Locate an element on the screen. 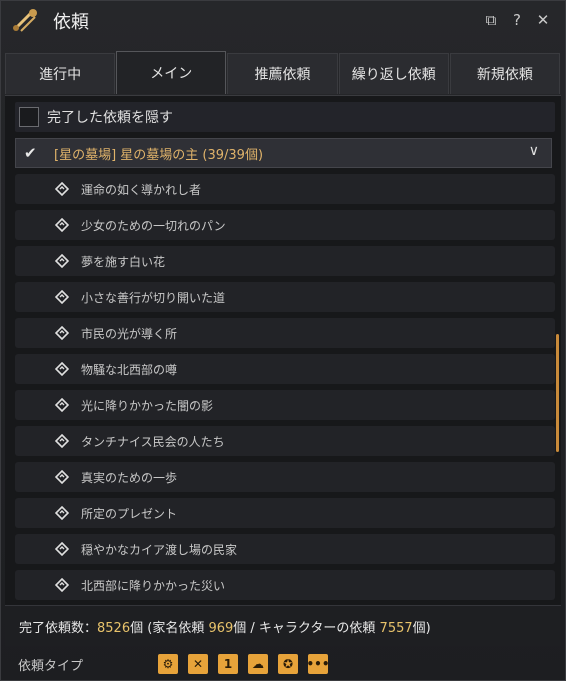 Image resolution: width=566 pixels, height=681 pixels. title-bar: 依頼 ⧉ ? ✕ is located at coordinates (283, 21).